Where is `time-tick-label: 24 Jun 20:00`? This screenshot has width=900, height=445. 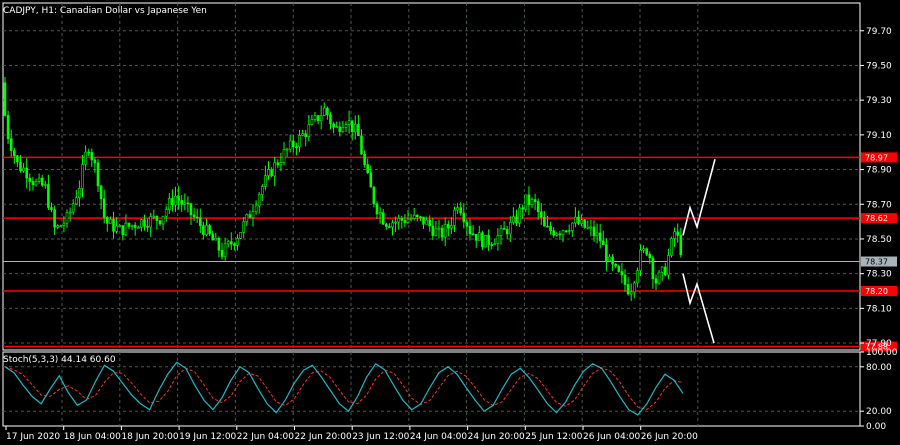 time-tick-label: 24 Jun 20:00 is located at coordinates (496, 437).